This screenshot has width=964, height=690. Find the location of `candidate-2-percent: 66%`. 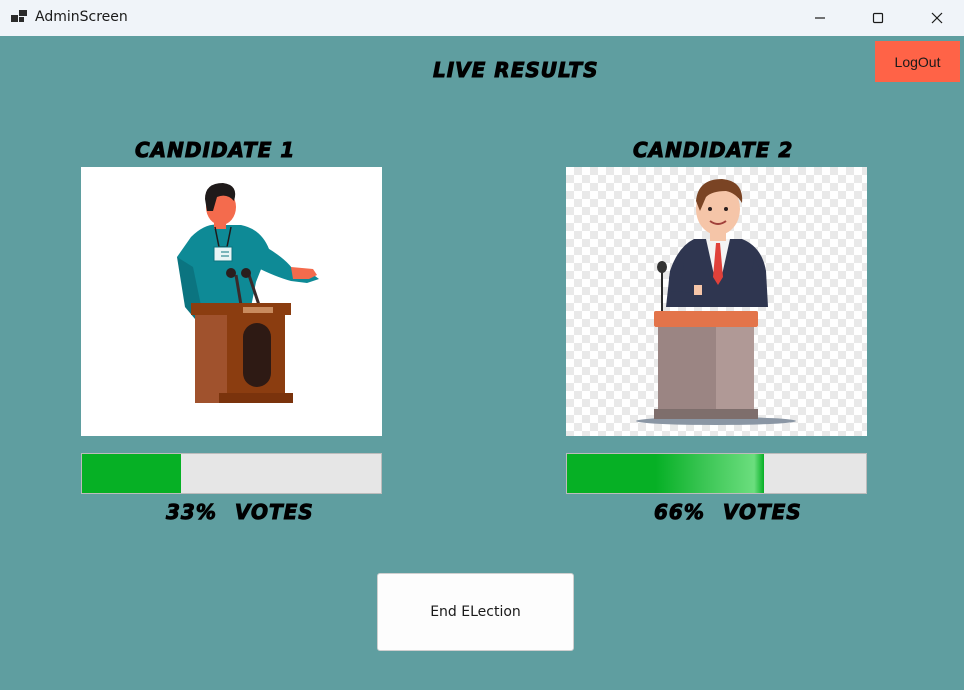

candidate-2-percent: 66% is located at coordinates (679, 512).